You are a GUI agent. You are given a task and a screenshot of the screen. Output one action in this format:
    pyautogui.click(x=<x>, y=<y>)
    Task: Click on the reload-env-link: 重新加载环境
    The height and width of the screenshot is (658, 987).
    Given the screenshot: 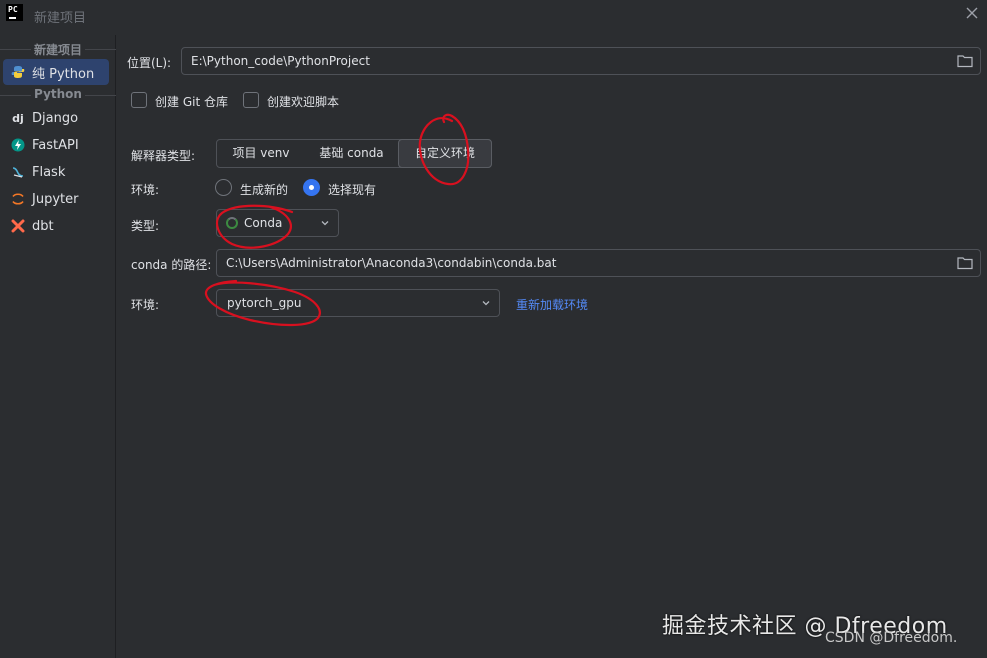 What is the action you would take?
    pyautogui.click(x=552, y=304)
    